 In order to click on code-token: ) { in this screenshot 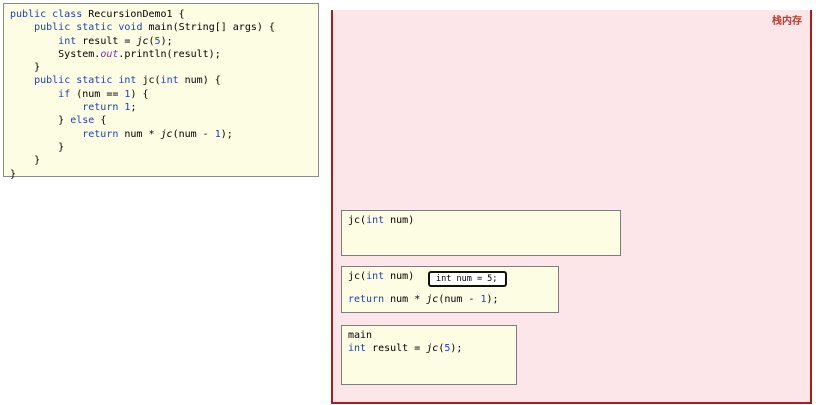, I will do `click(139, 94)`.